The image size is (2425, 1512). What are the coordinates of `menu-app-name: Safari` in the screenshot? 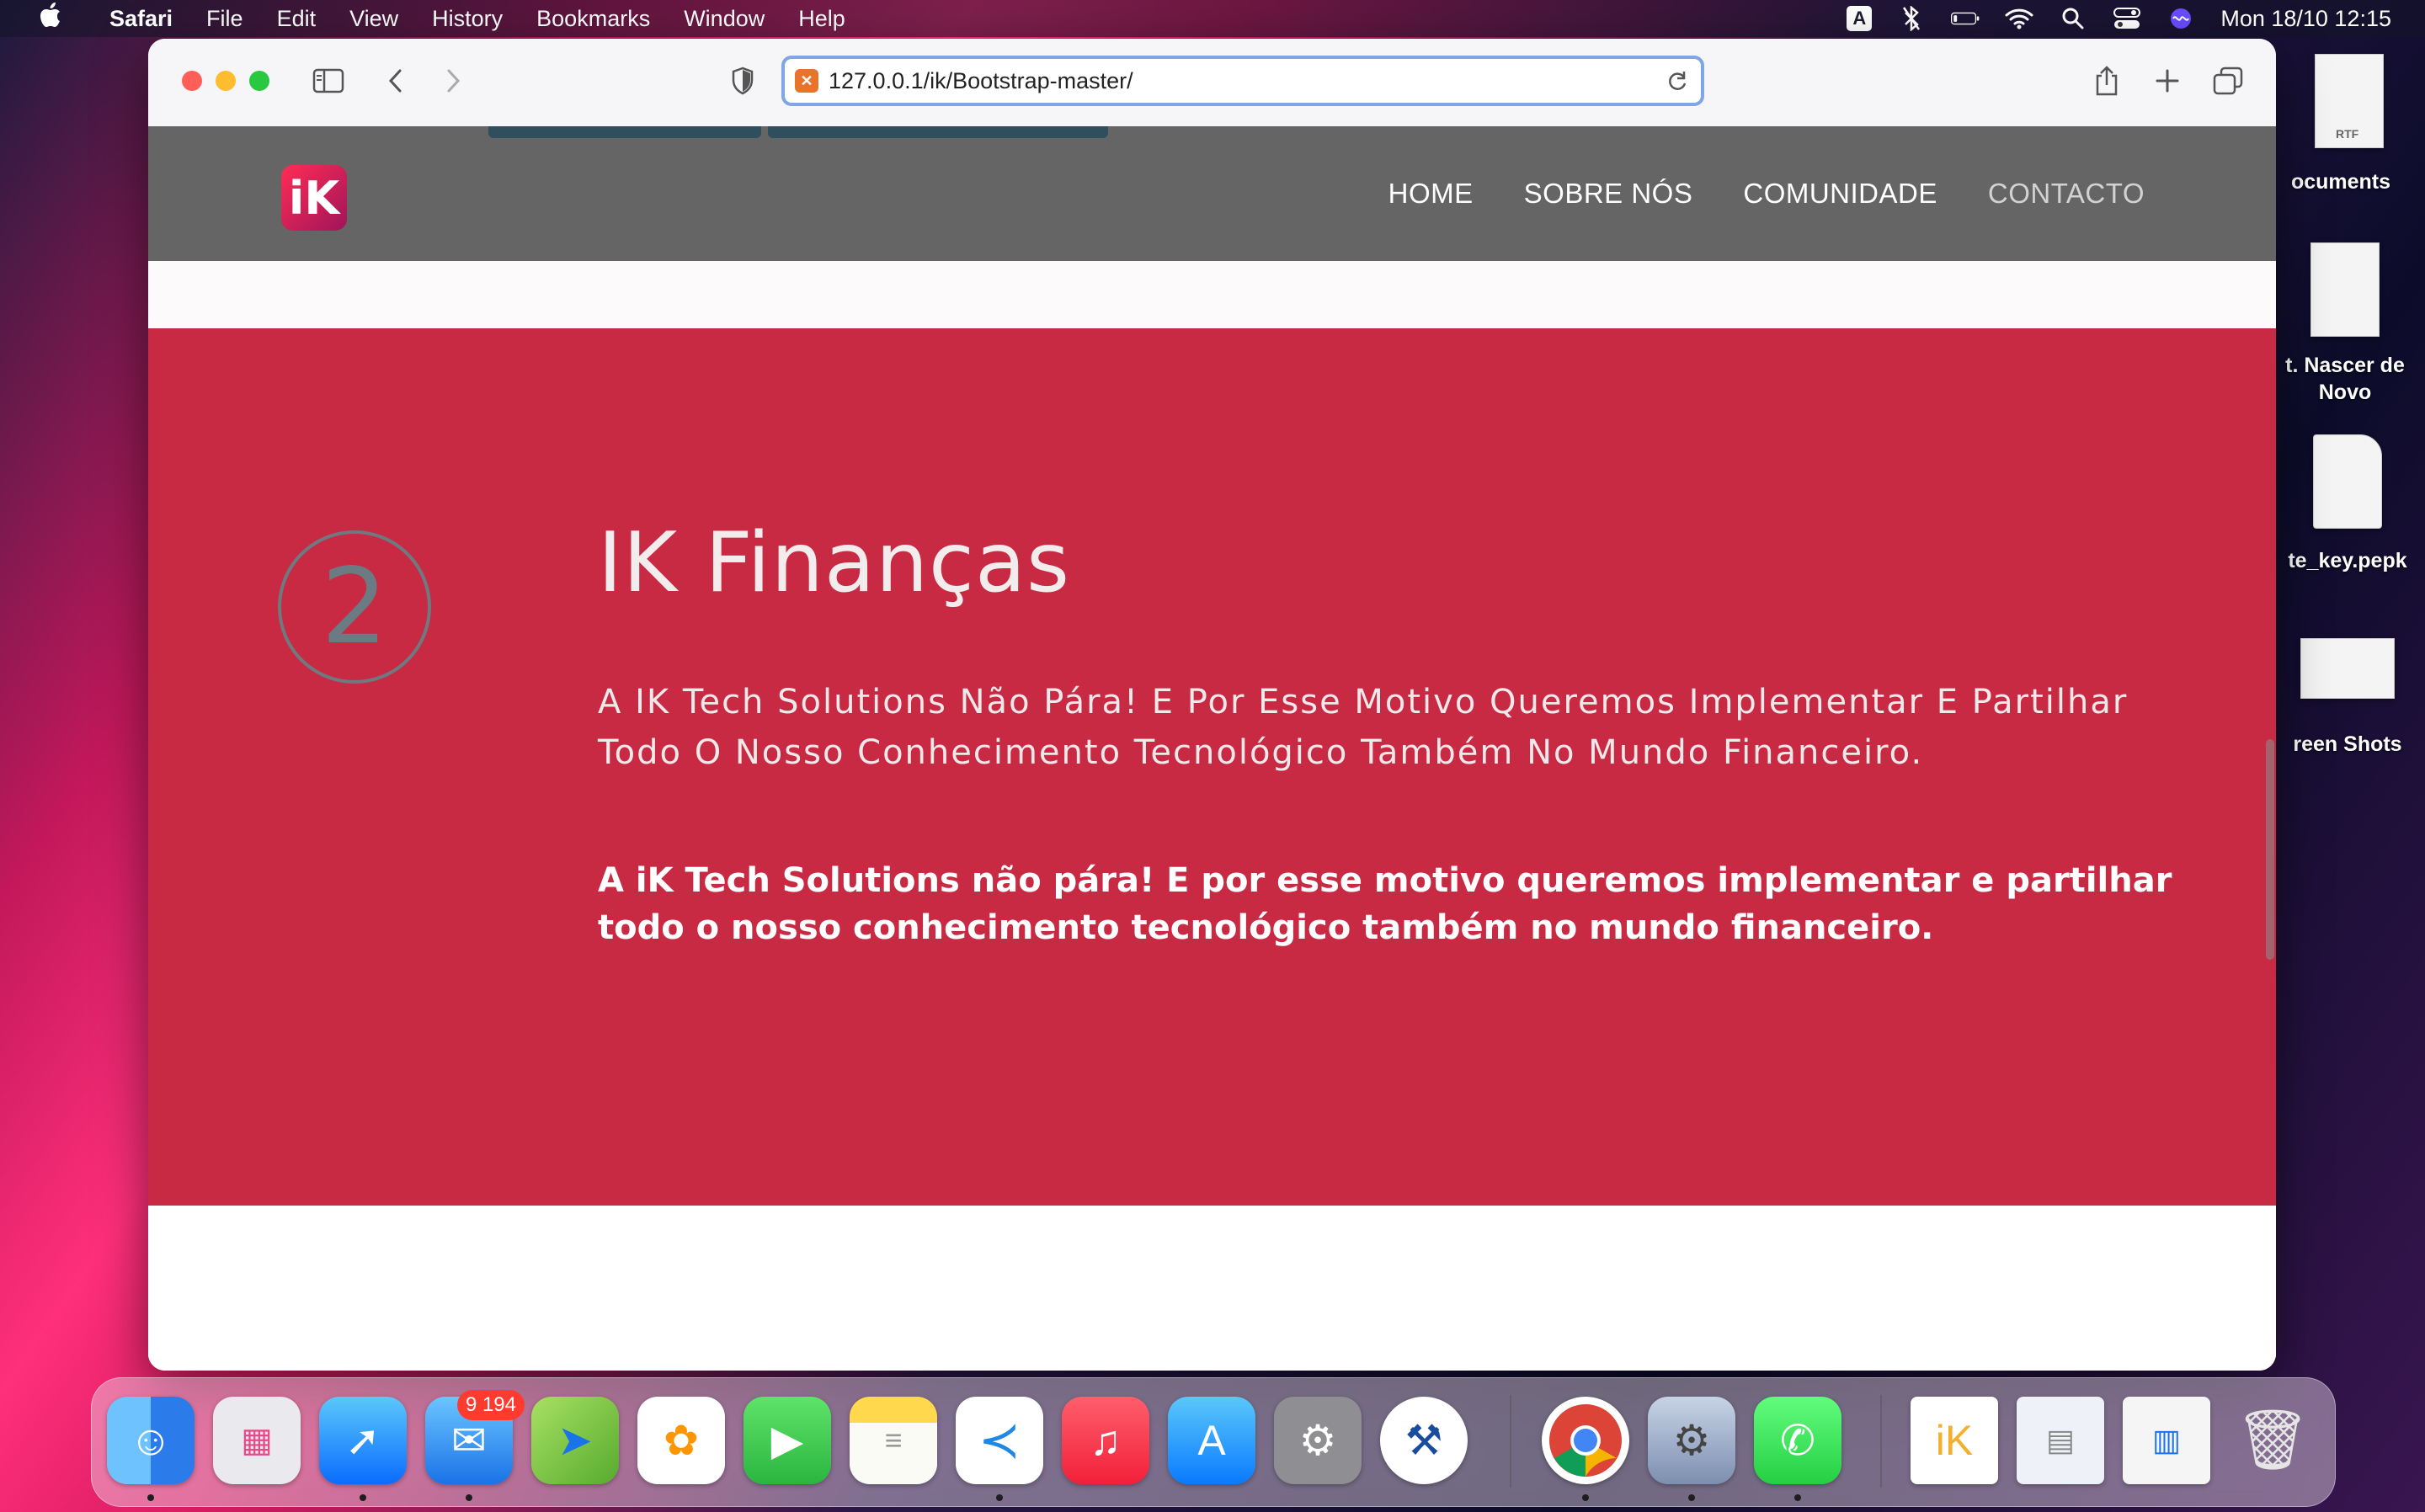 It's located at (141, 19).